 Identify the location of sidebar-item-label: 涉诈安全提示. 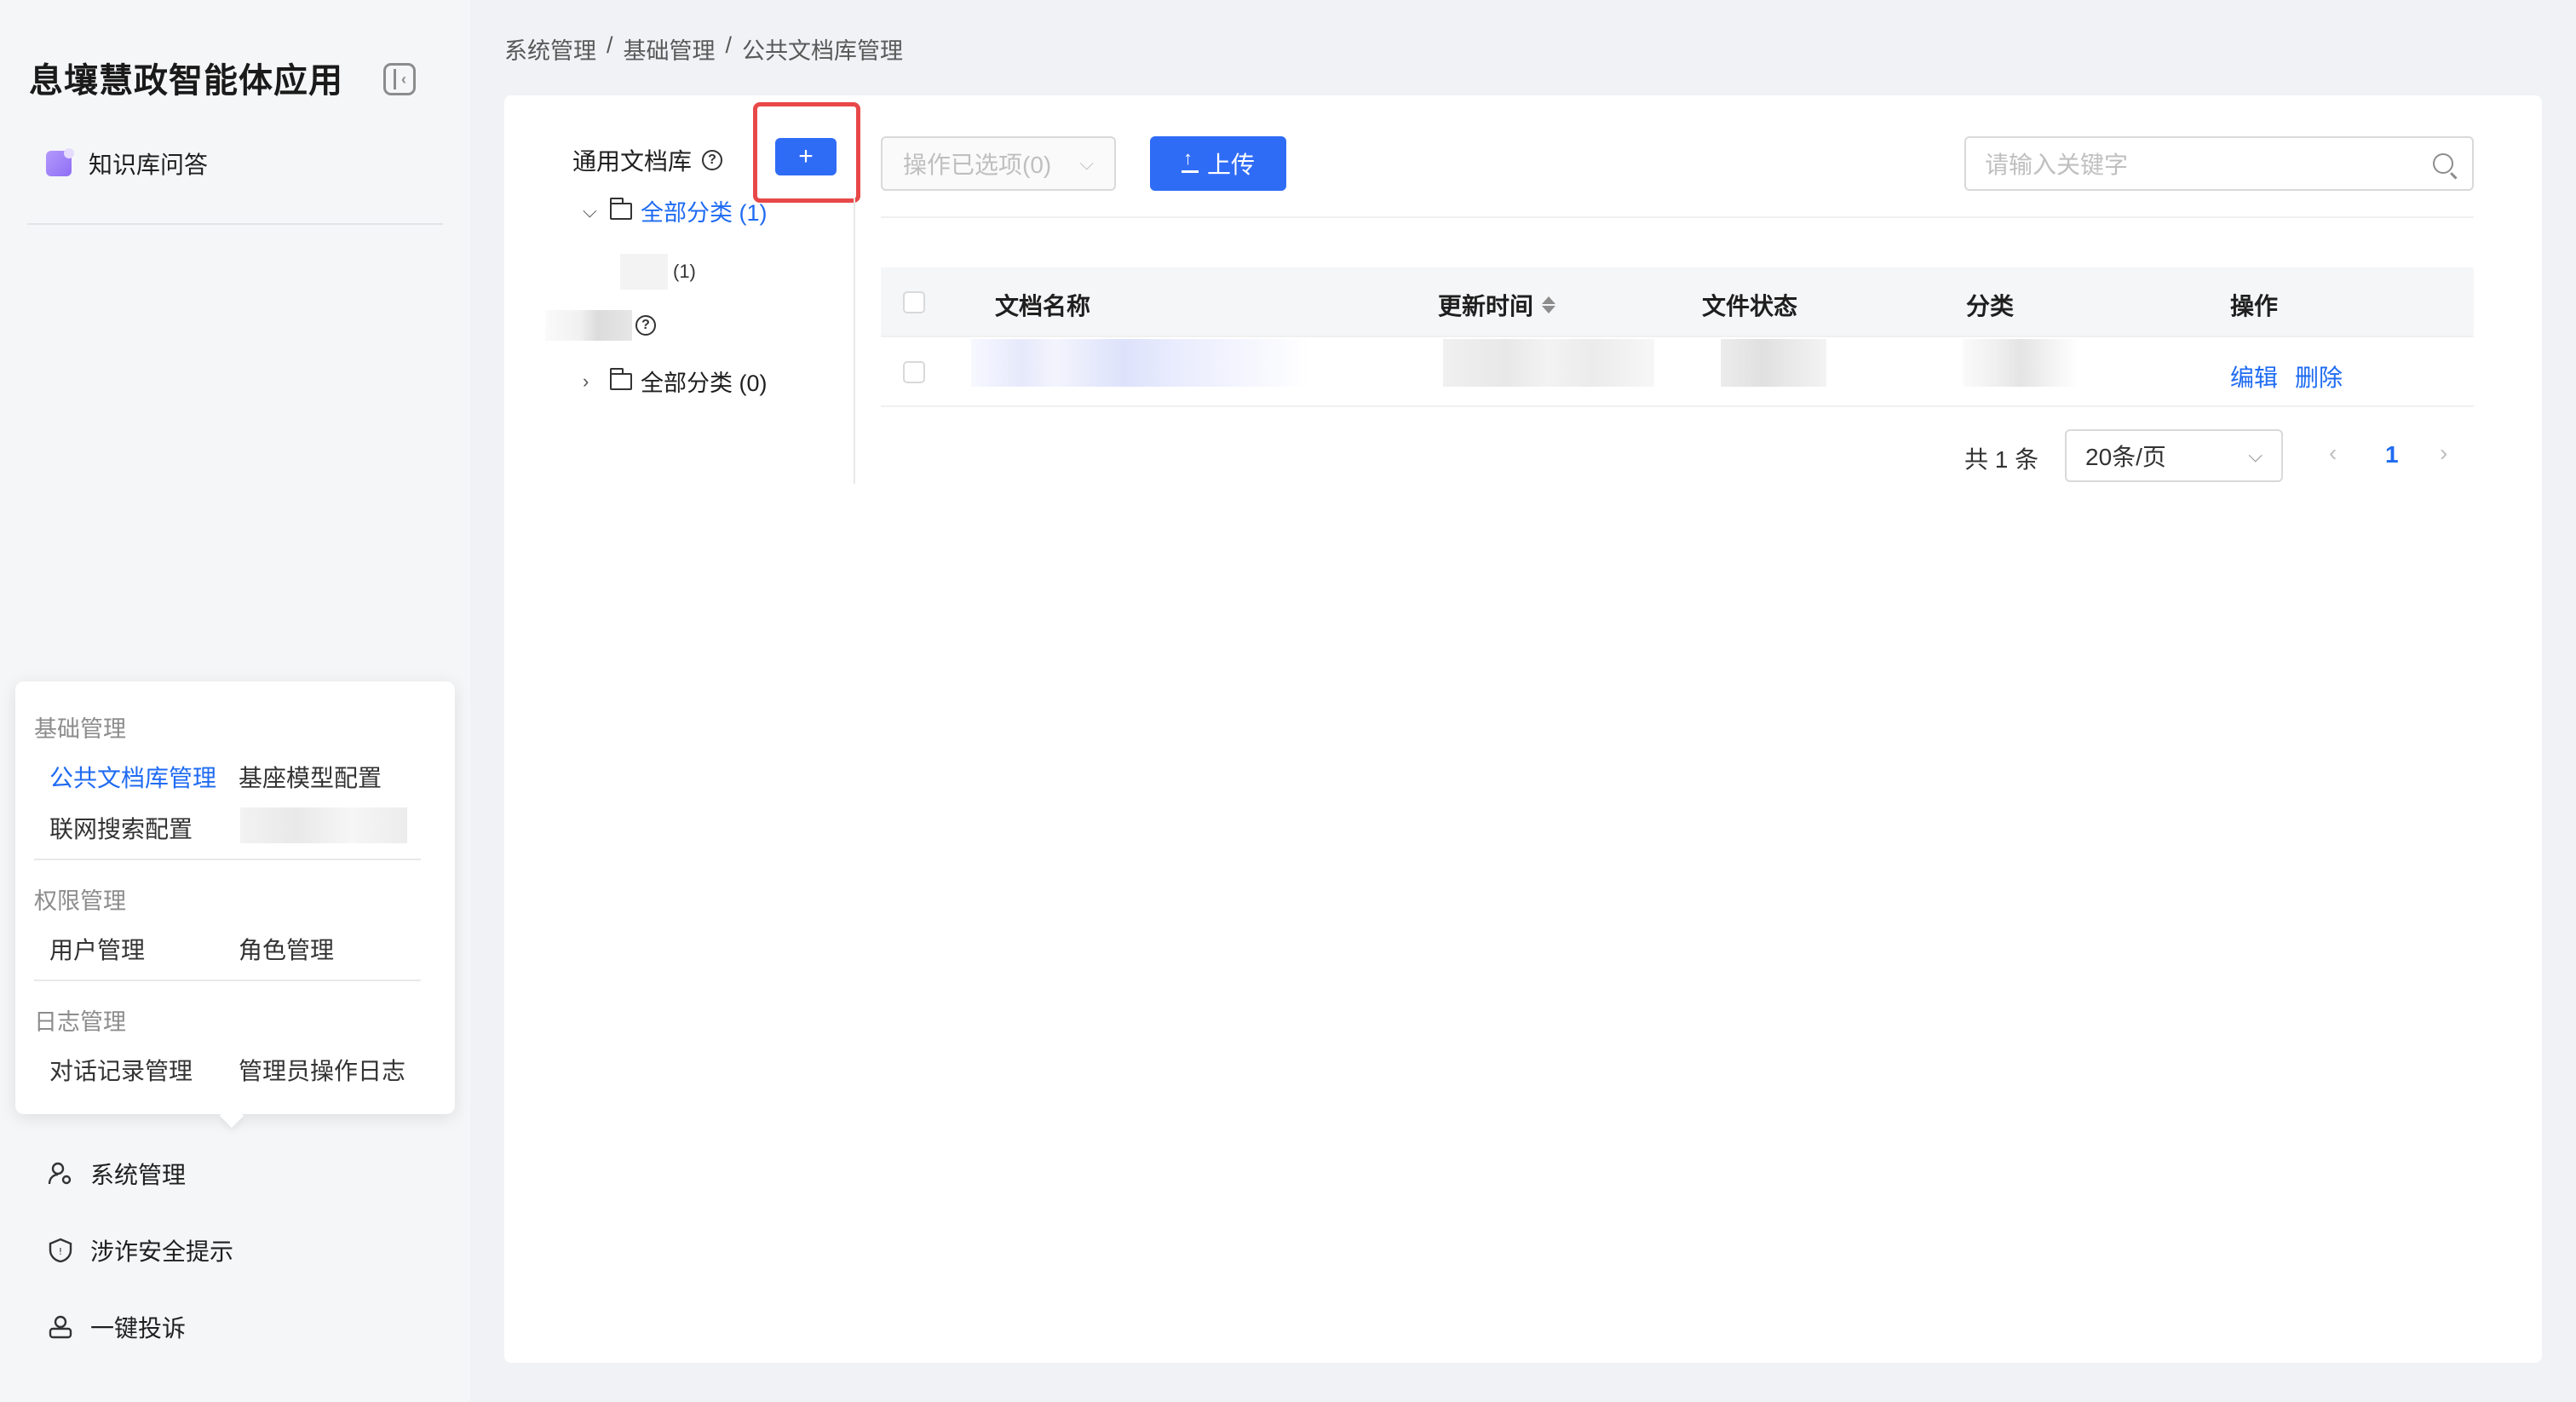
(162, 1251).